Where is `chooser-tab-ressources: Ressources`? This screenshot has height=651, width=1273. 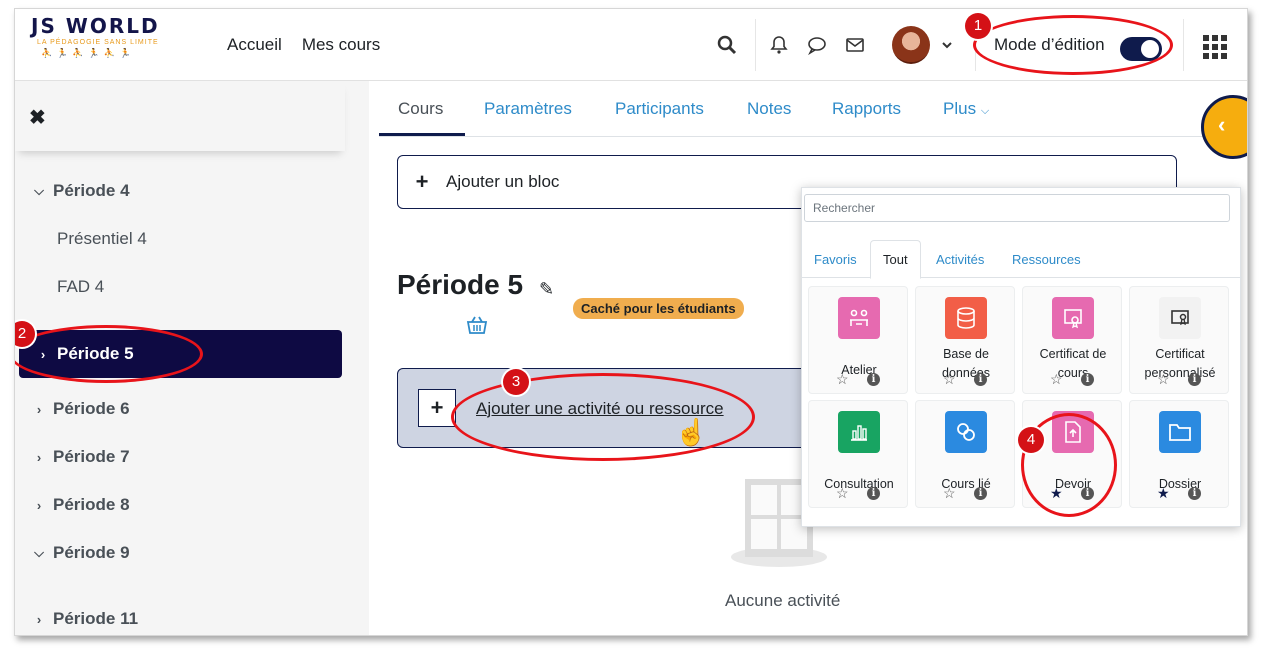
chooser-tab-ressources: Ressources is located at coordinates (1046, 259).